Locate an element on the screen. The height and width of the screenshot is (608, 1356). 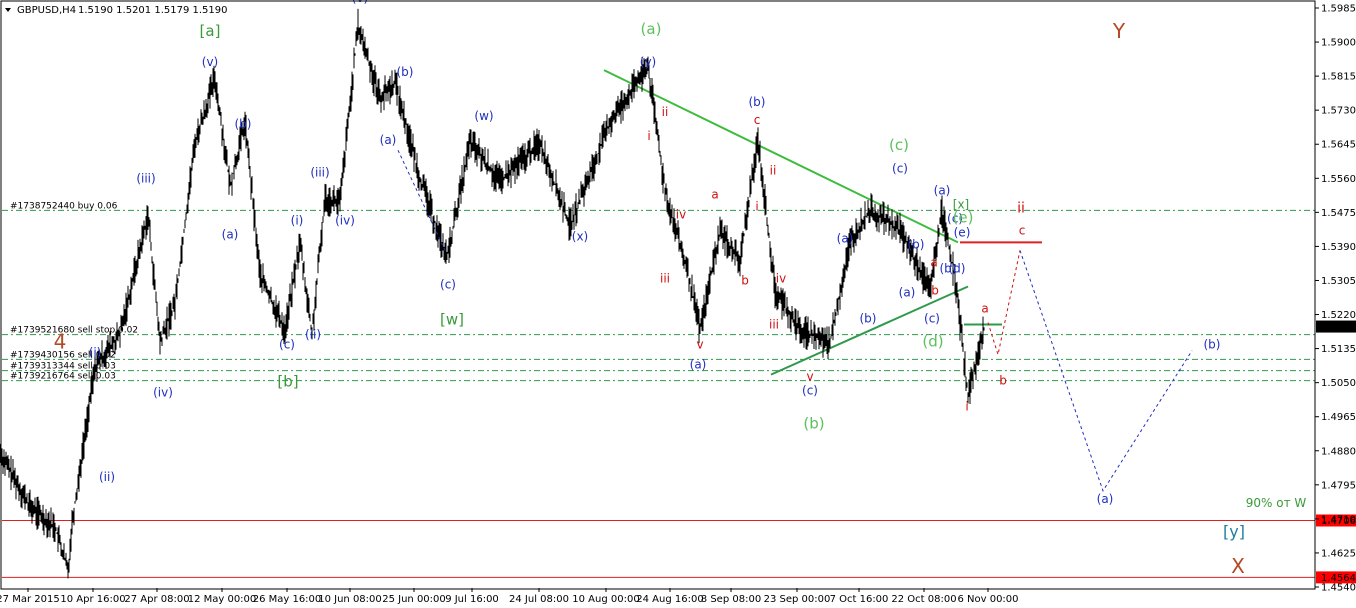
wave-label: (v) is located at coordinates (210, 62).